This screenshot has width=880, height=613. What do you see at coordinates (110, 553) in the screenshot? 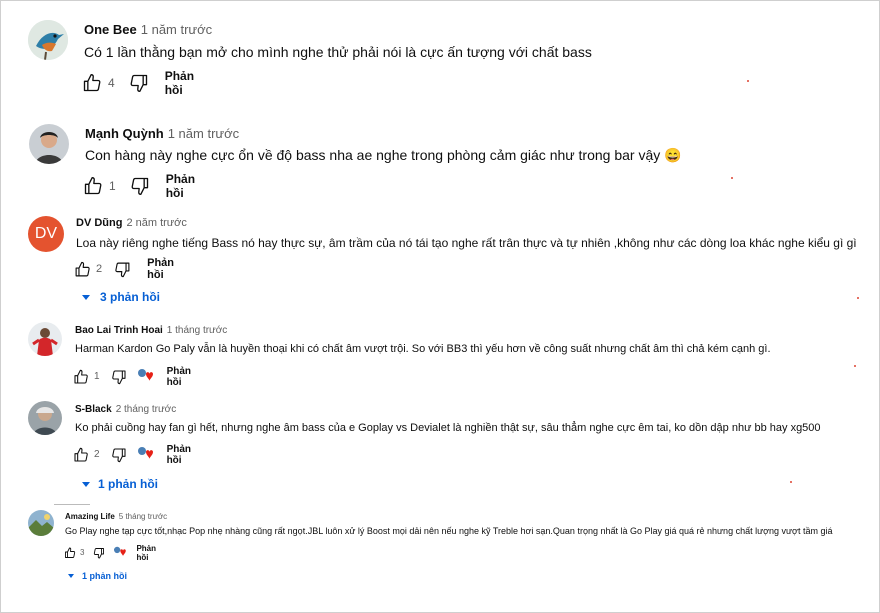
I see `comment-actions: 3 Phản hồi` at bounding box center [110, 553].